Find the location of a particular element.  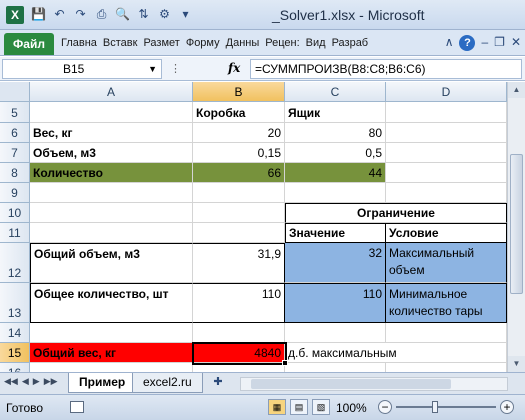

cell-c11: Значение is located at coordinates (335, 233).